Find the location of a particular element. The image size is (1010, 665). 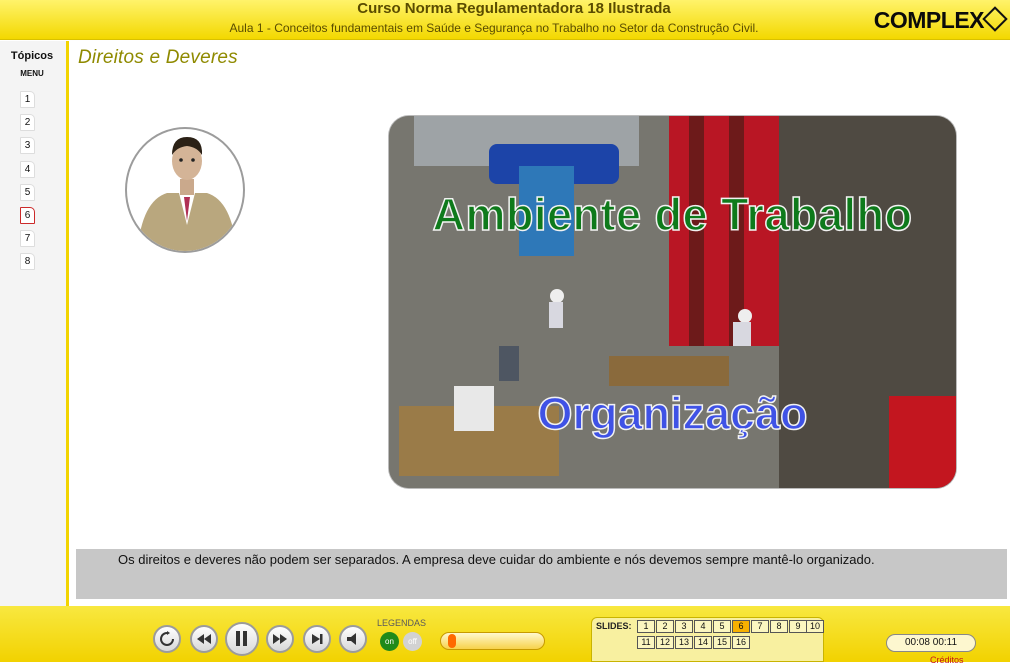

speaker-icon is located at coordinates (351, 639).